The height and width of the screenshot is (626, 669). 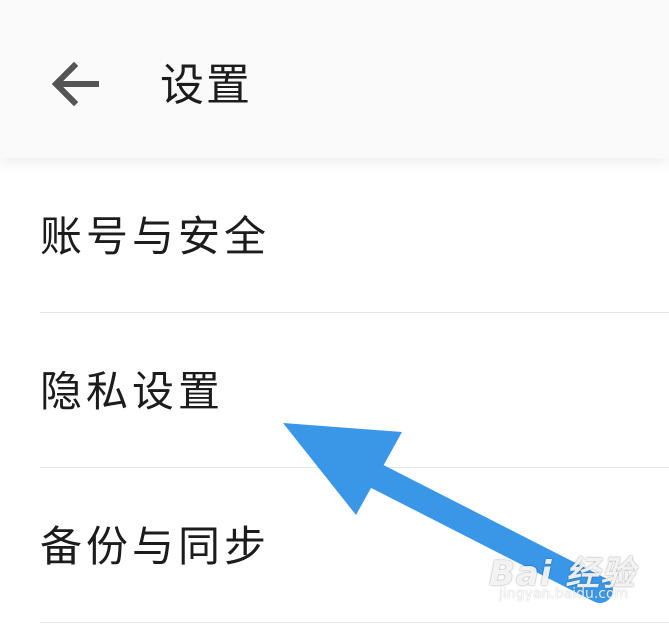 What do you see at coordinates (155, 546) in the screenshot?
I see `settings-item-label: 备份与同步` at bounding box center [155, 546].